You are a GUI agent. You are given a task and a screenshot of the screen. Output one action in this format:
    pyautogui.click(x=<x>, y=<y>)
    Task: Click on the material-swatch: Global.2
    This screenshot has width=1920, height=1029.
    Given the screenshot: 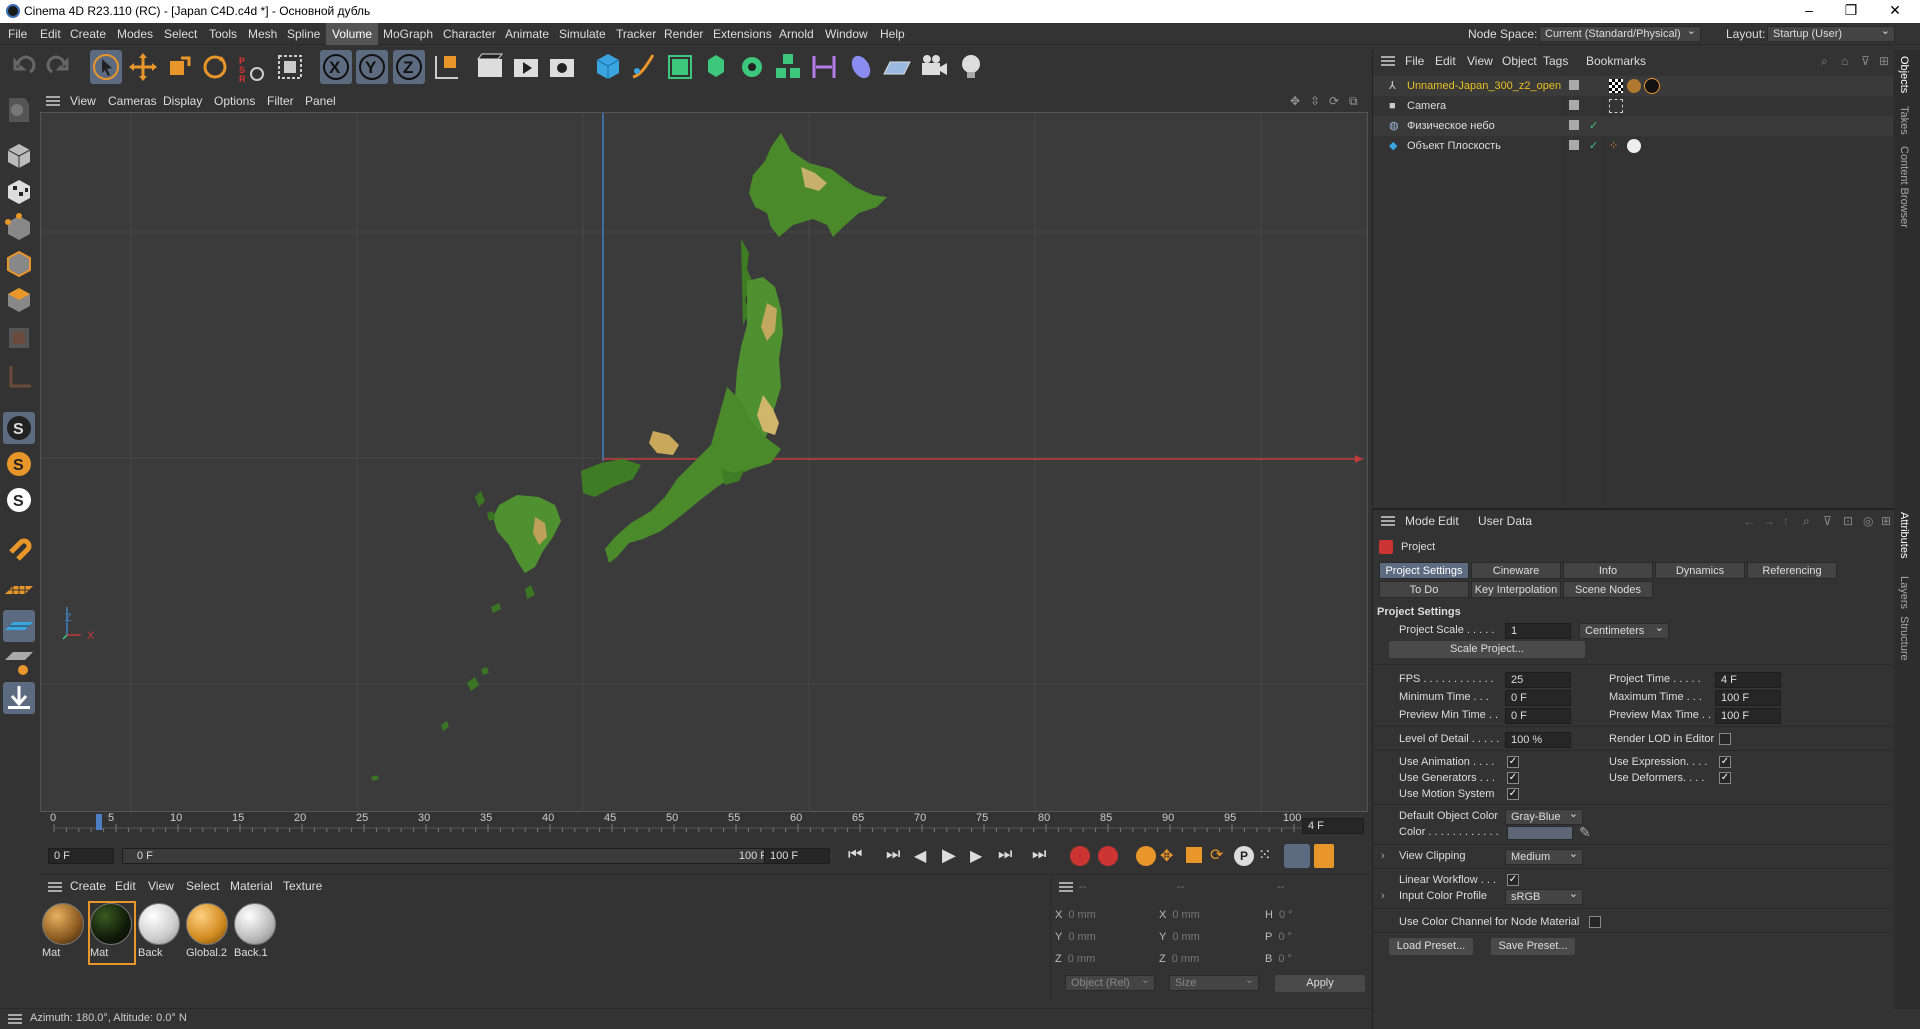 What is the action you would take?
    pyautogui.click(x=208, y=933)
    